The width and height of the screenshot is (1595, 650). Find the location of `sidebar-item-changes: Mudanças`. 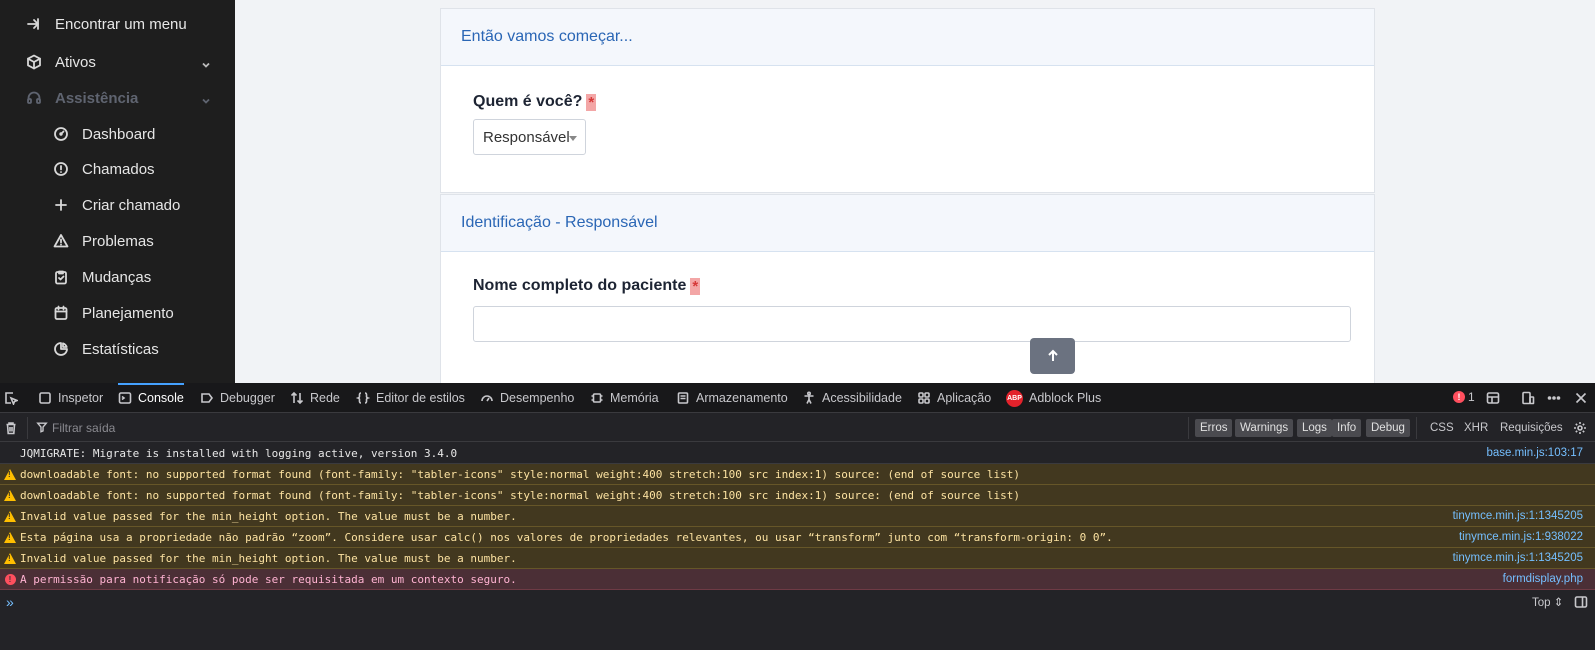

sidebar-item-changes: Mudanças is located at coordinates (117, 277).